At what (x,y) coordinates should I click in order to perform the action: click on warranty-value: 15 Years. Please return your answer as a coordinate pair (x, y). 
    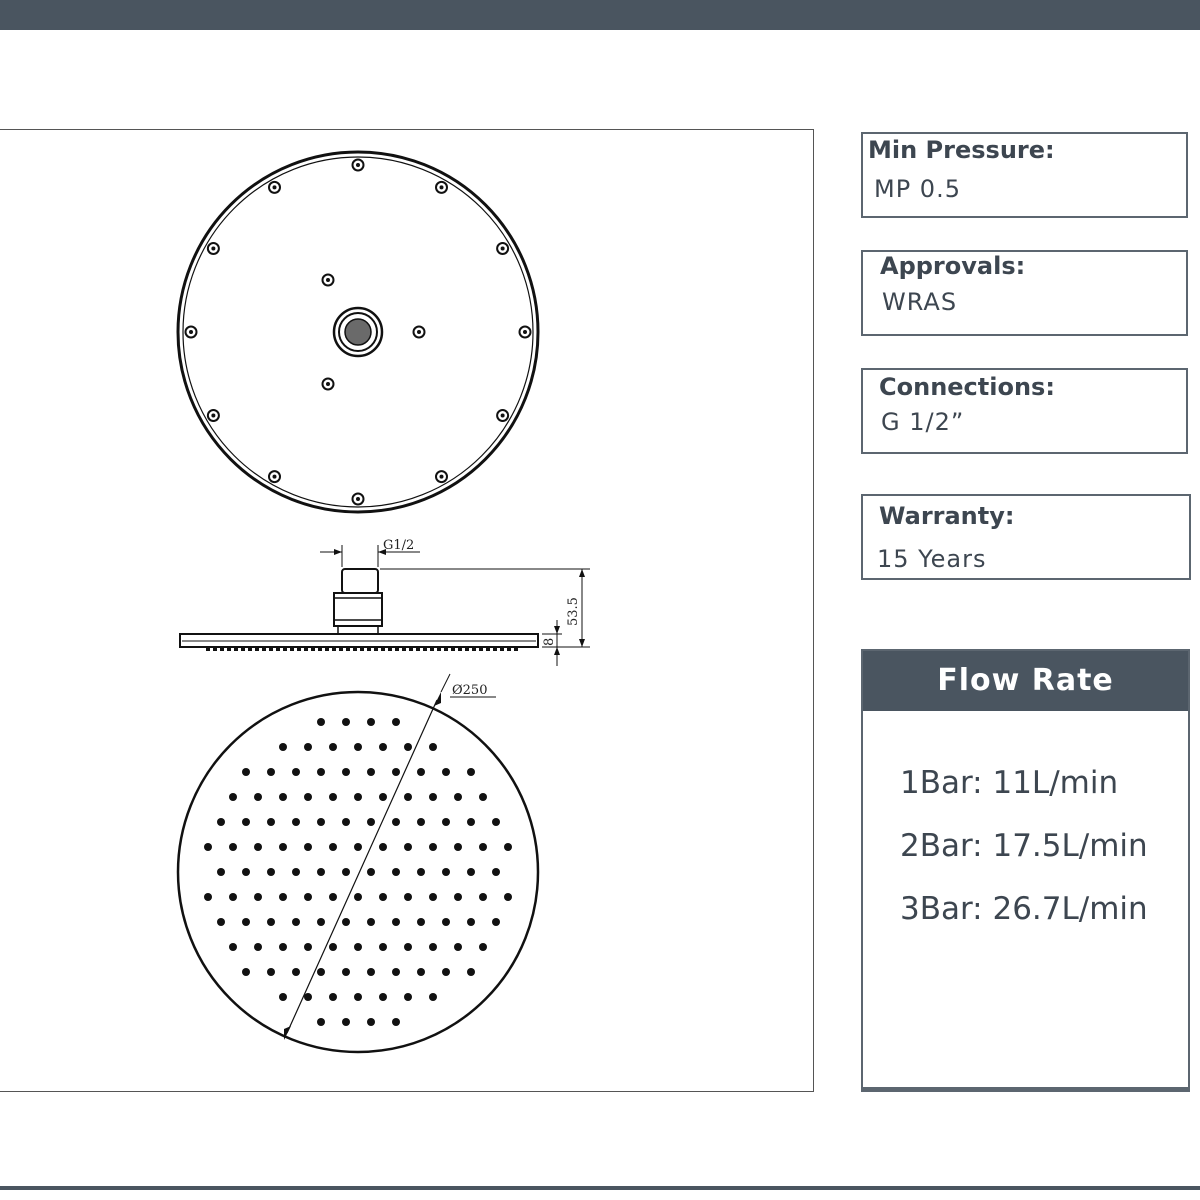
    Looking at the image, I should click on (932, 559).